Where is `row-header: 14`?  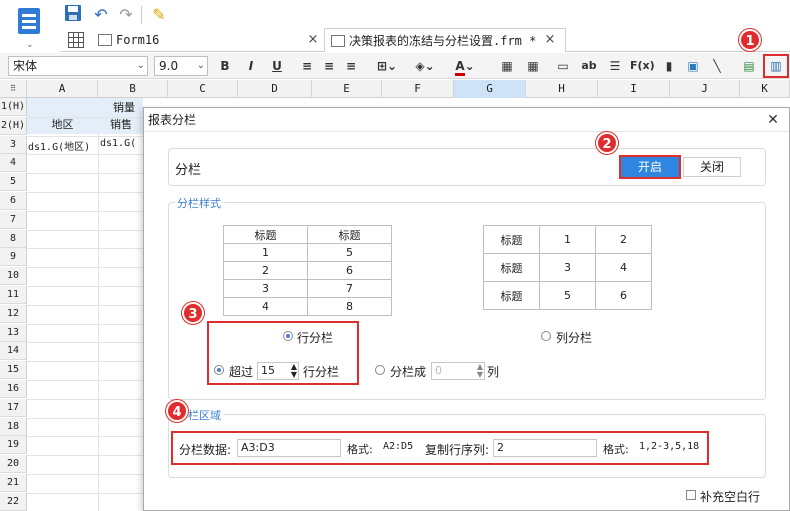 row-header: 14 is located at coordinates (13, 351).